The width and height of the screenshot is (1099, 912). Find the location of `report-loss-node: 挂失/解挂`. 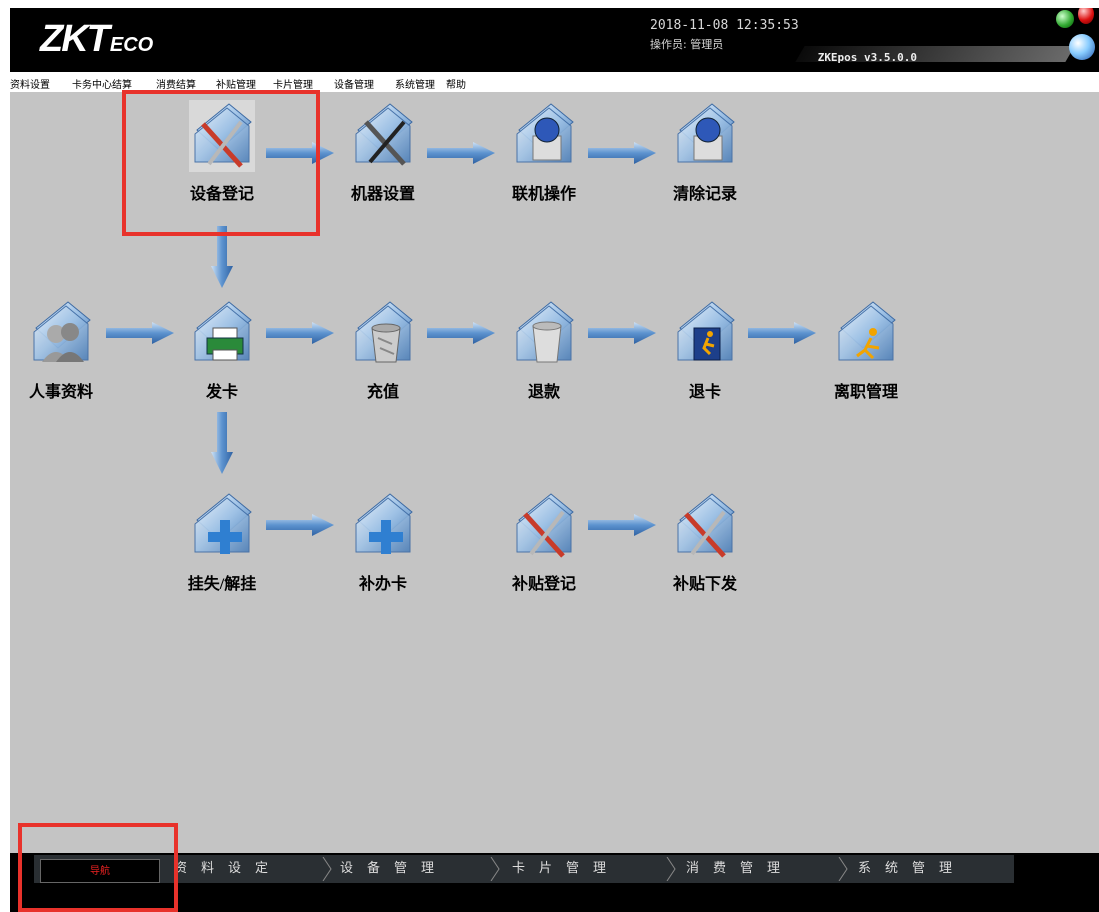

report-loss-node: 挂失/解挂 is located at coordinates (222, 550).